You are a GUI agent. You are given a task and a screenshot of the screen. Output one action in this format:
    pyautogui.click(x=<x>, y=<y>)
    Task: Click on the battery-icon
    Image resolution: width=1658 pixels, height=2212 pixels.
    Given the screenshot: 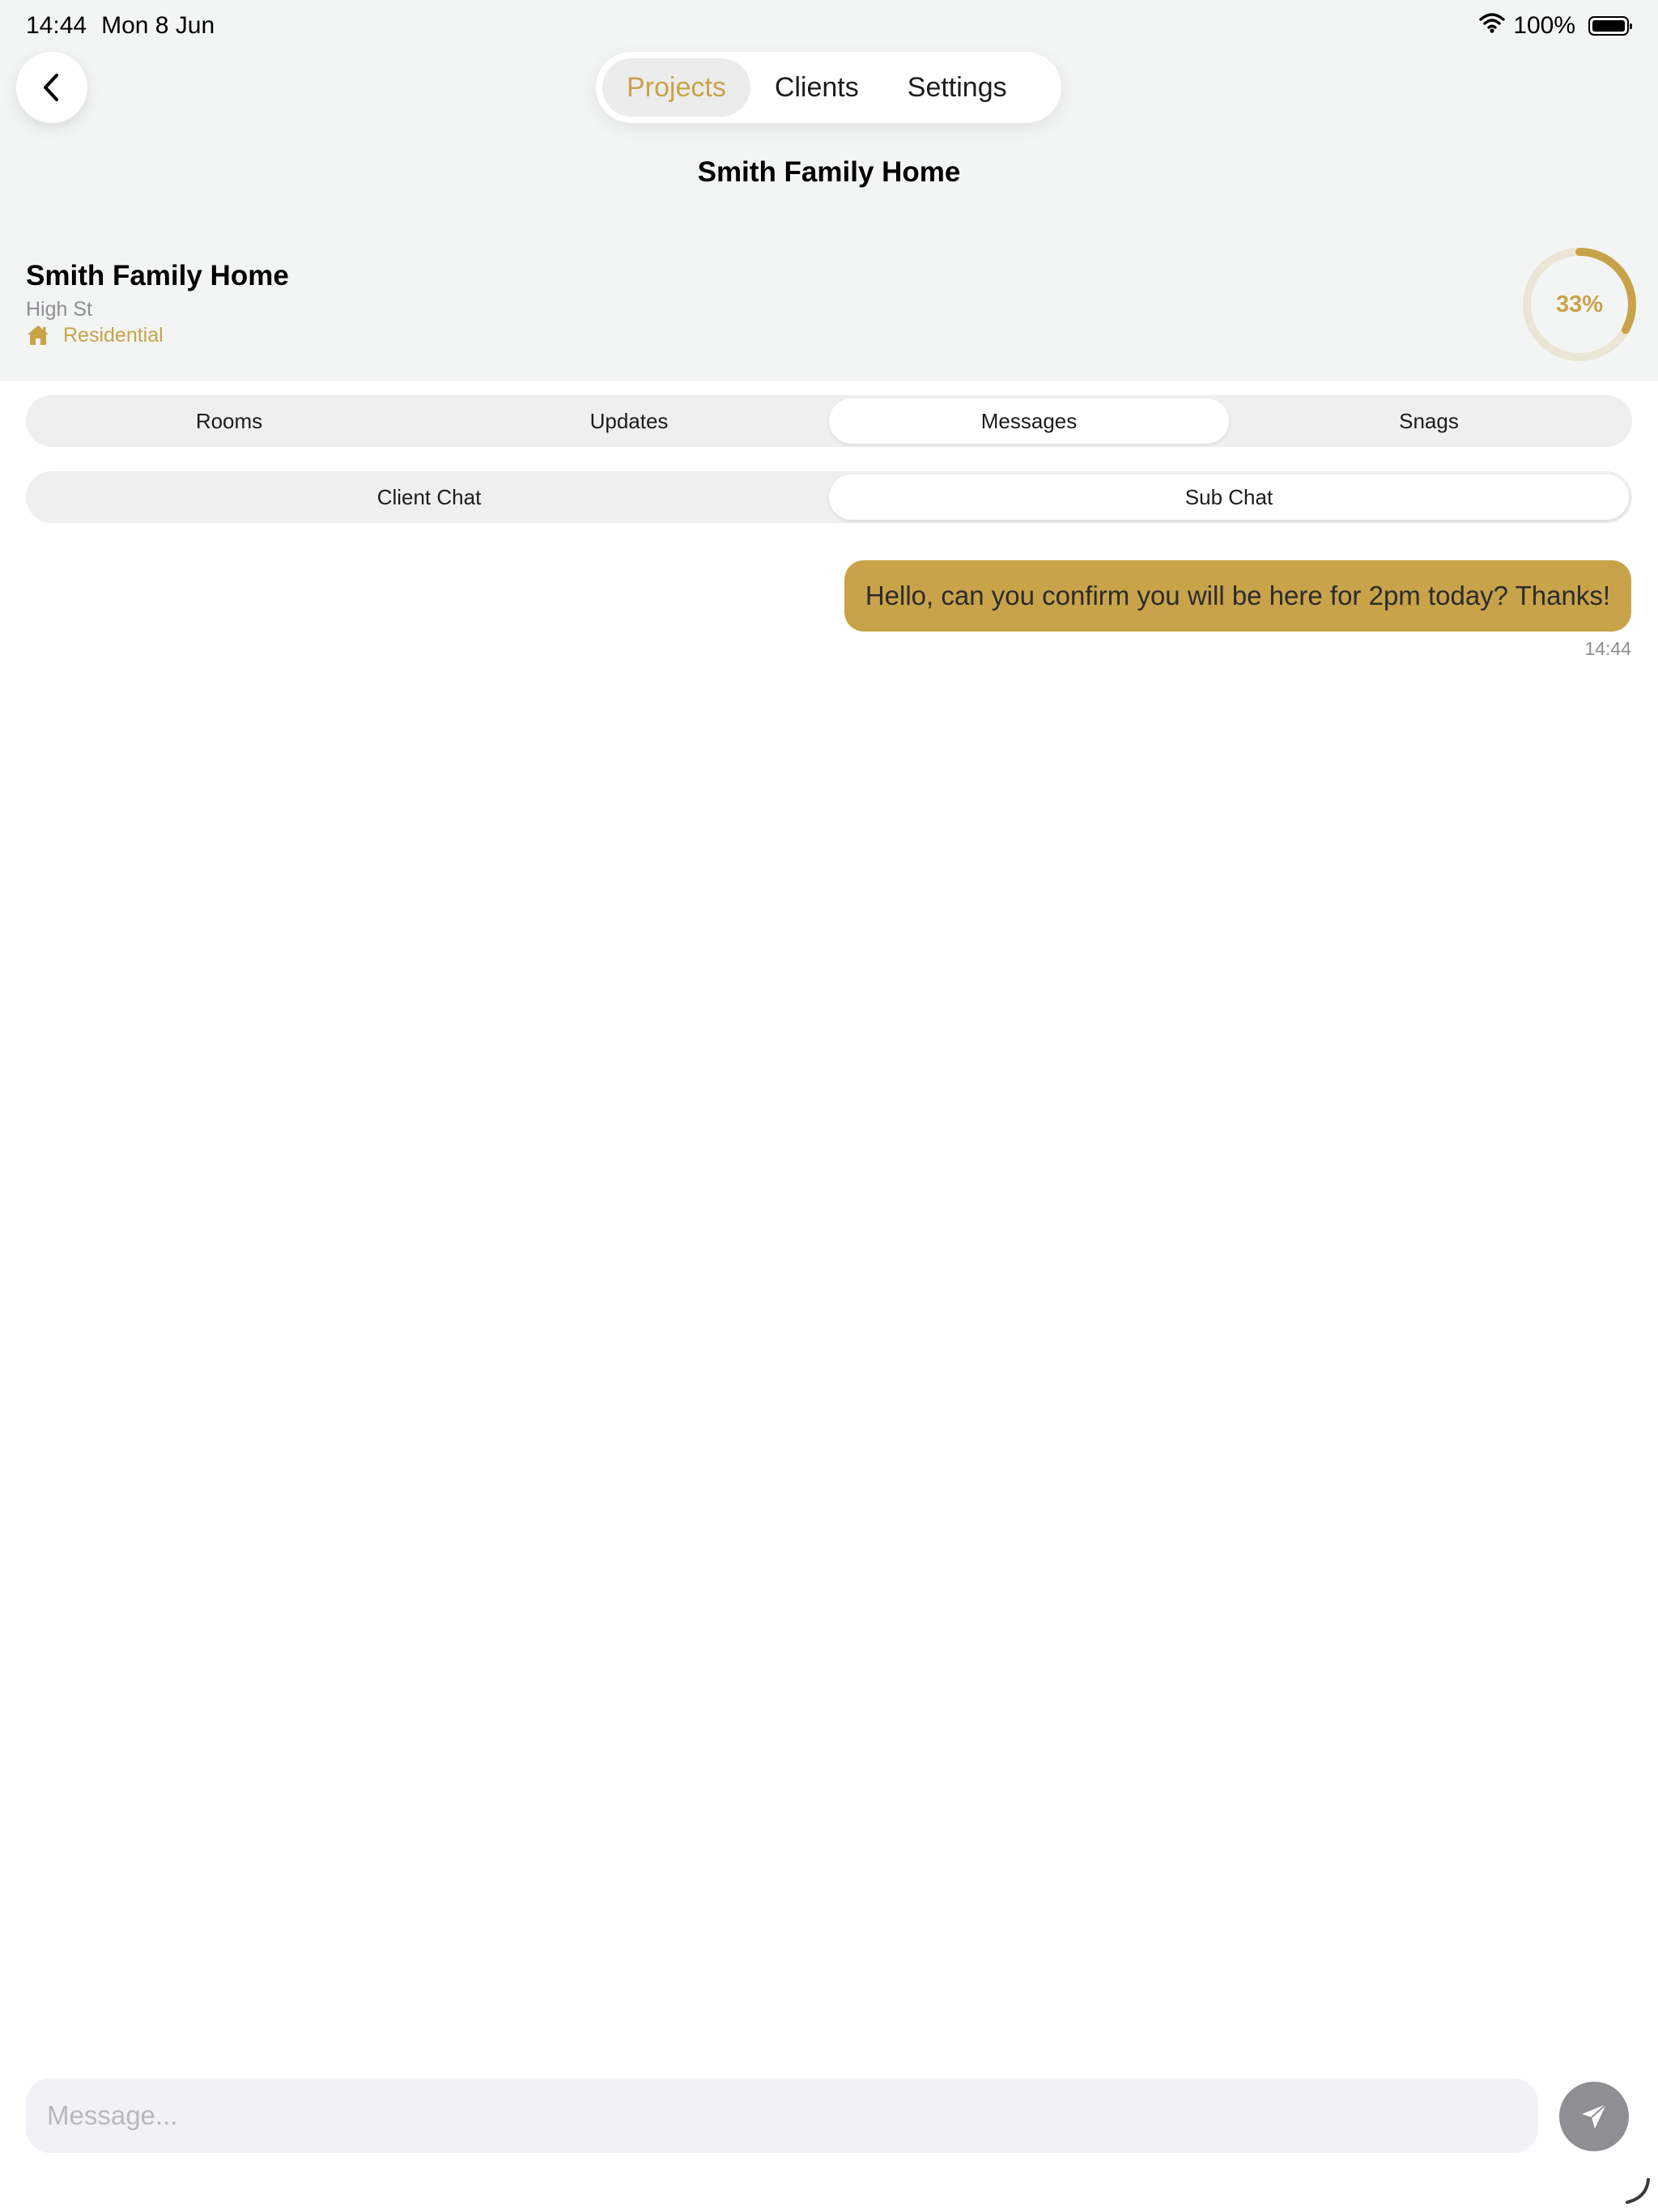 What is the action you would take?
    pyautogui.click(x=1610, y=26)
    